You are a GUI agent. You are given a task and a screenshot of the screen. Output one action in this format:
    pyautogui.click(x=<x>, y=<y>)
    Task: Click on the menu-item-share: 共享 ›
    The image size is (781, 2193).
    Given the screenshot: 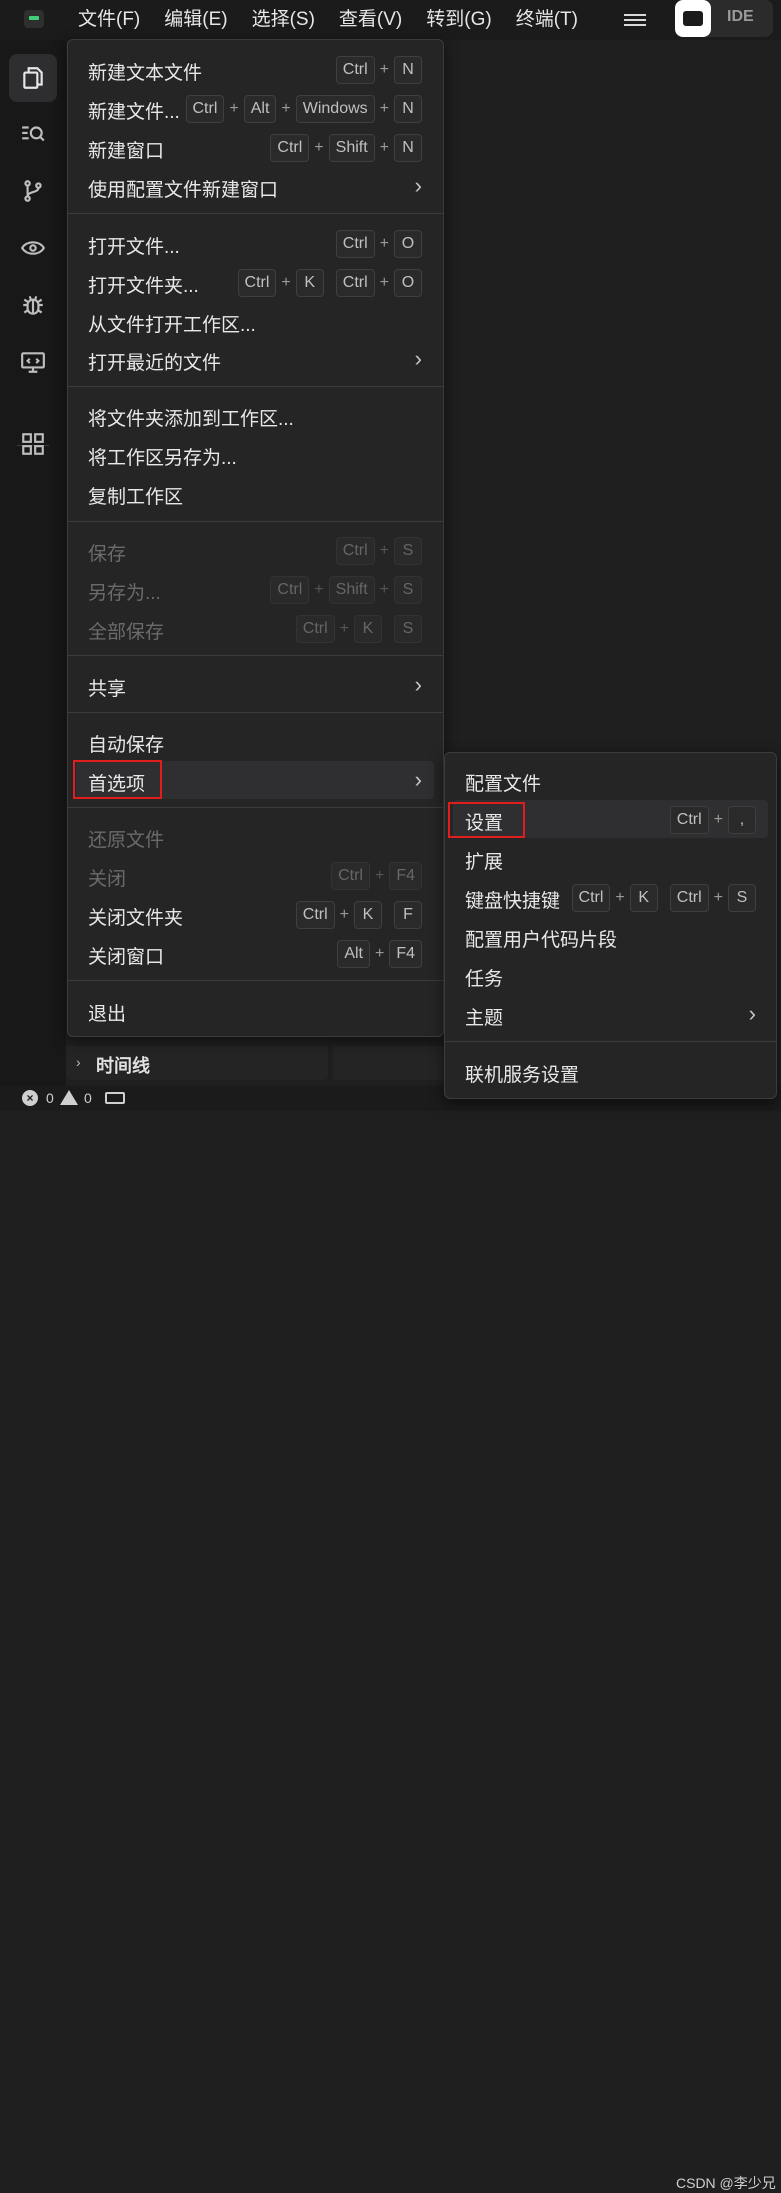 What is the action you would take?
    pyautogui.click(x=255, y=685)
    